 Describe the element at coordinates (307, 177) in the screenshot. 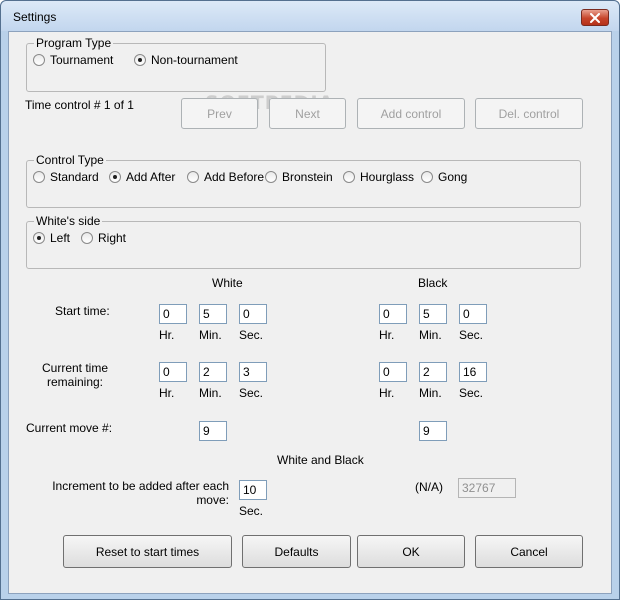

I see `radio-bronstein-label: Bronstein` at that location.